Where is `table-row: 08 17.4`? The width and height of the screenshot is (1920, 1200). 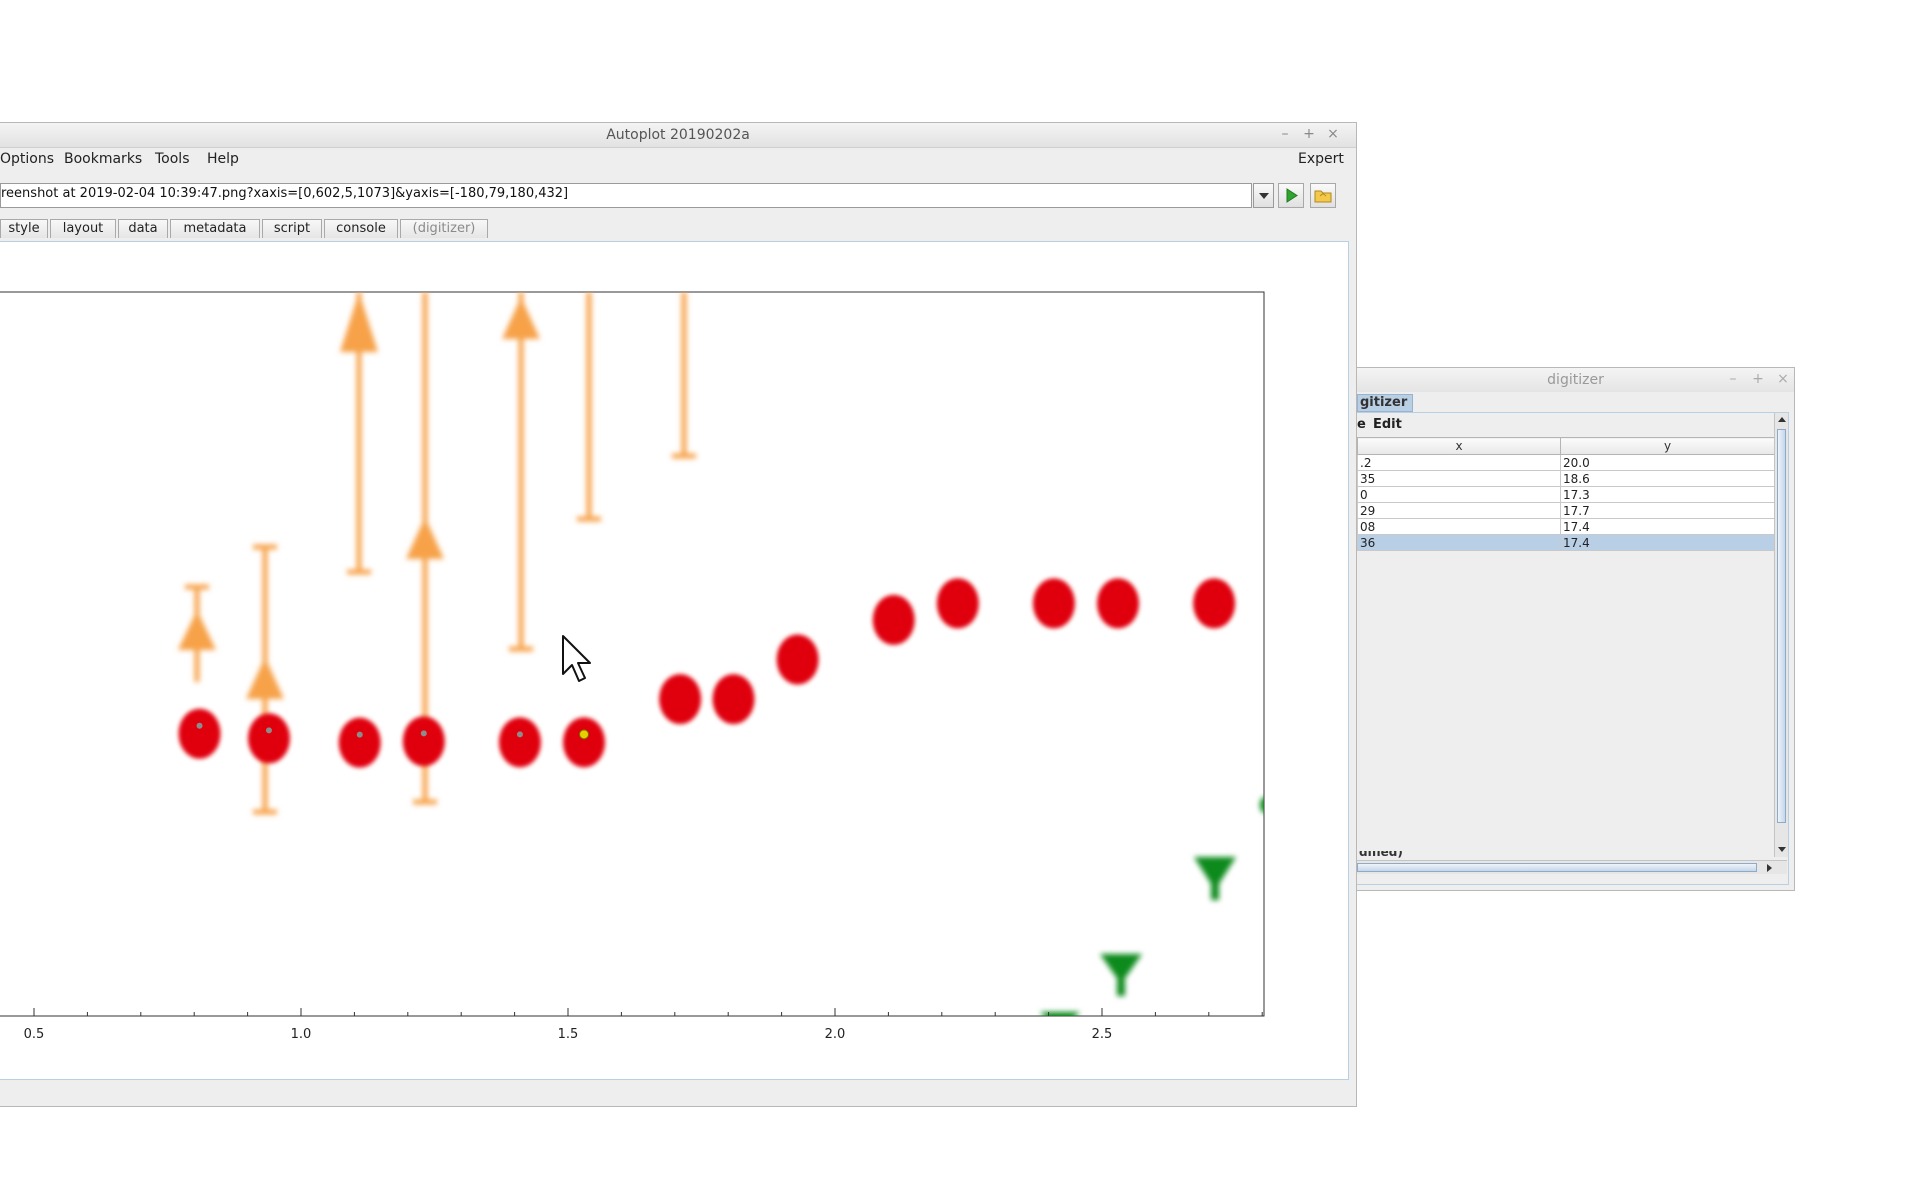 table-row: 08 17.4 is located at coordinates (1566, 526).